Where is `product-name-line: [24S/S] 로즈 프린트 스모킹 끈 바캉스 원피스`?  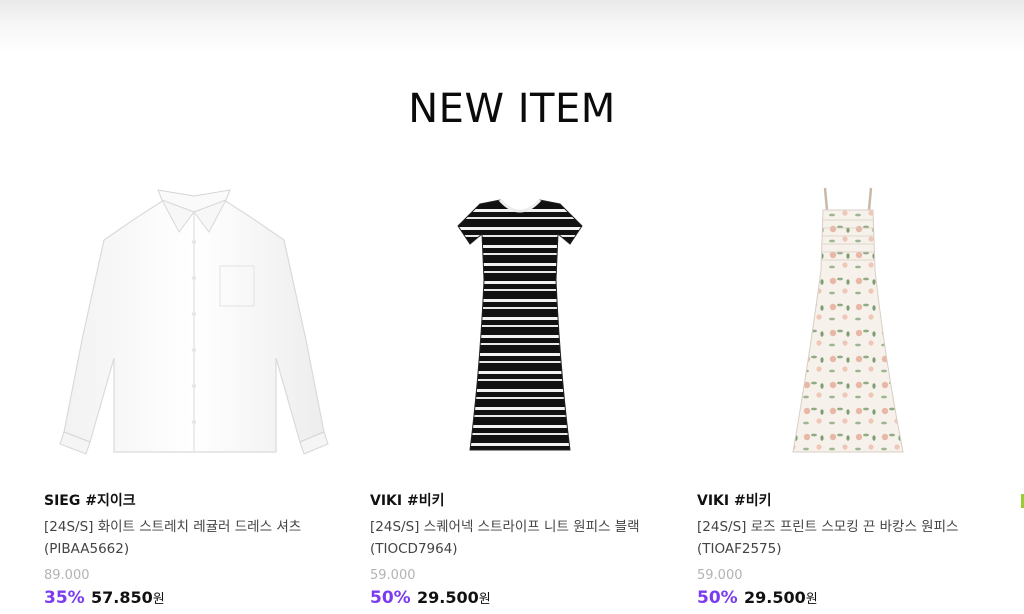
product-name-line: [24S/S] 로즈 프린트 스모킹 끈 바캉스 원피스 is located at coordinates (847, 527).